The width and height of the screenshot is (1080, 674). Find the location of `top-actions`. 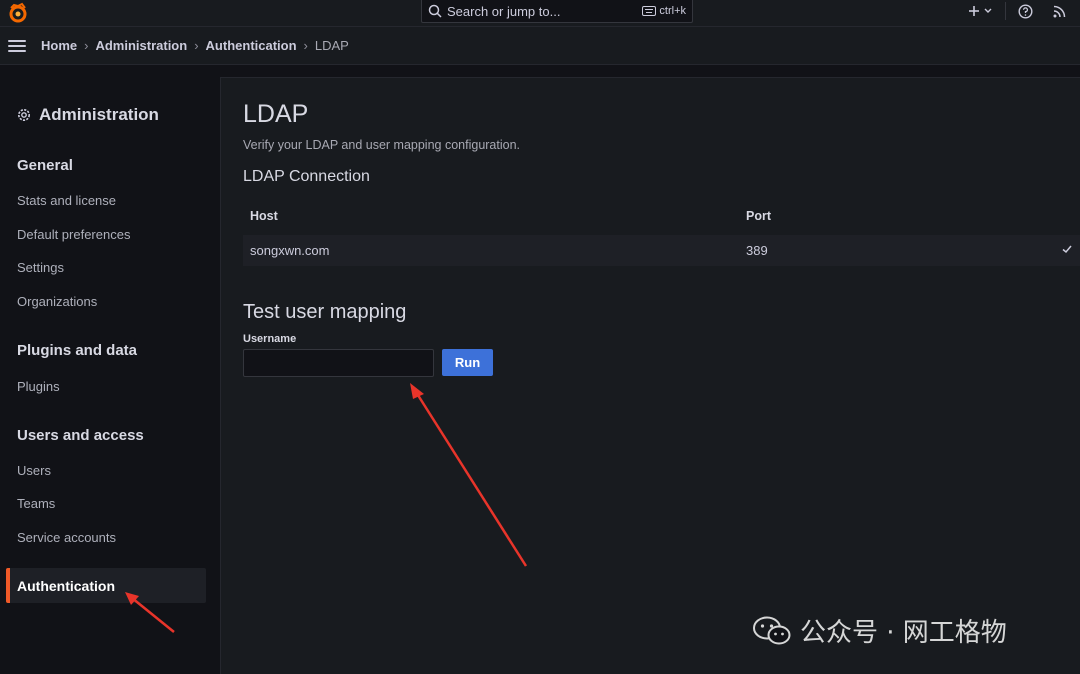

top-actions is located at coordinates (1017, 11).